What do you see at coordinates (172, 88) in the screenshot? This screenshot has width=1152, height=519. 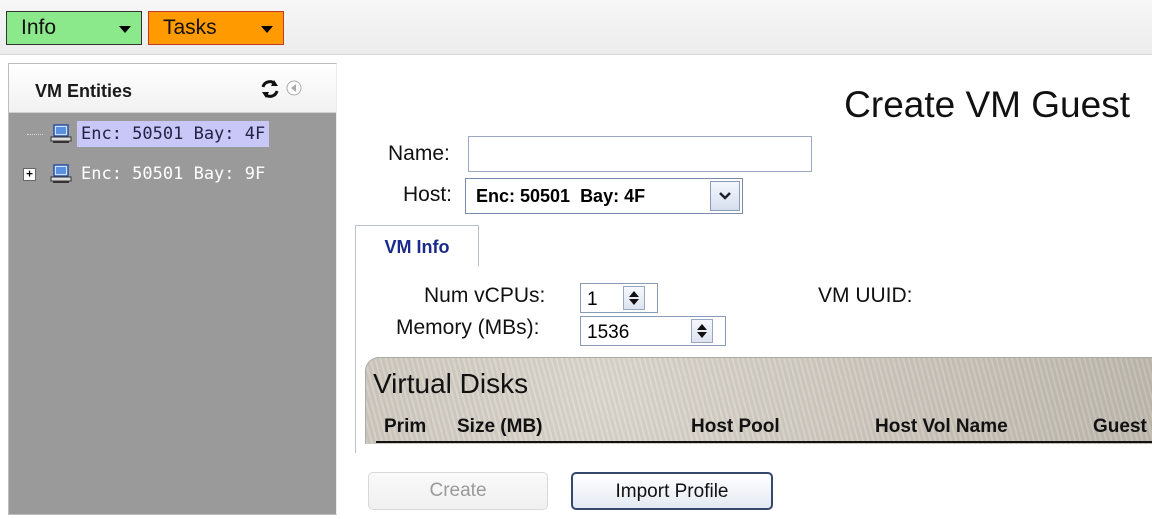 I see `vm-entities-header: VM Entities` at bounding box center [172, 88].